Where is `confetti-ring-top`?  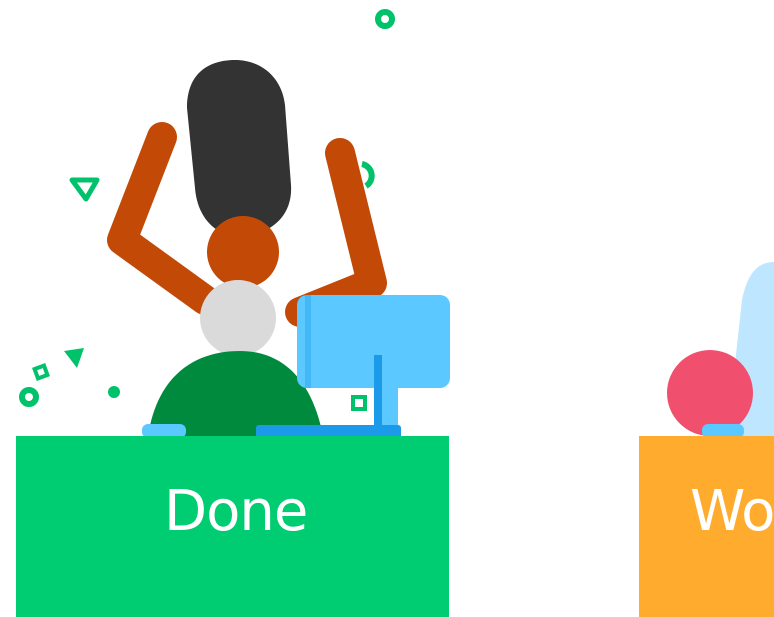 confetti-ring-top is located at coordinates (385, 19).